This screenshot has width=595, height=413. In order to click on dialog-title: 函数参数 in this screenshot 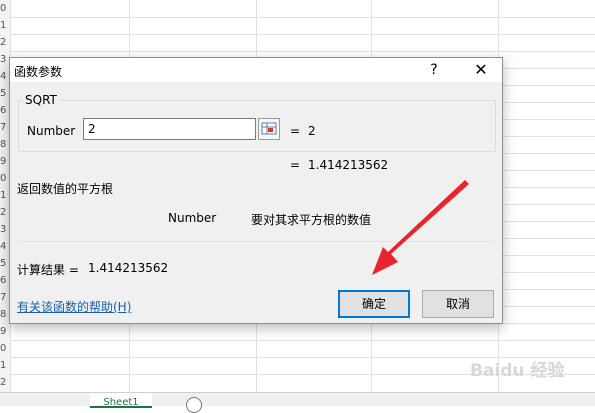, I will do `click(38, 72)`.